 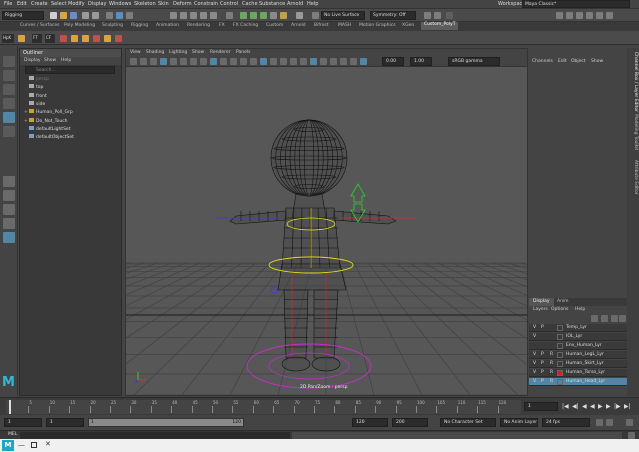 I want to click on outliner-item: + Do_Not_Touch, so click(x=46, y=121).